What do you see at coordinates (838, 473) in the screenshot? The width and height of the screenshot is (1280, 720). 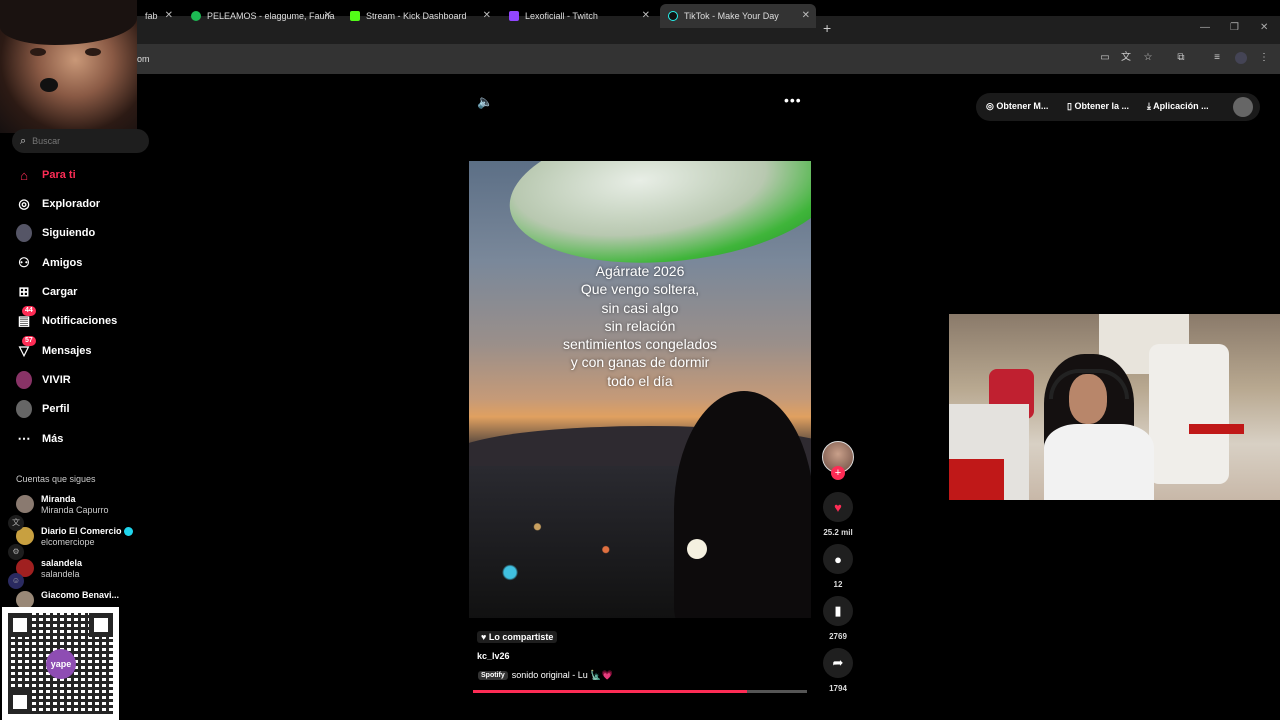 I see `follow-button: +` at bounding box center [838, 473].